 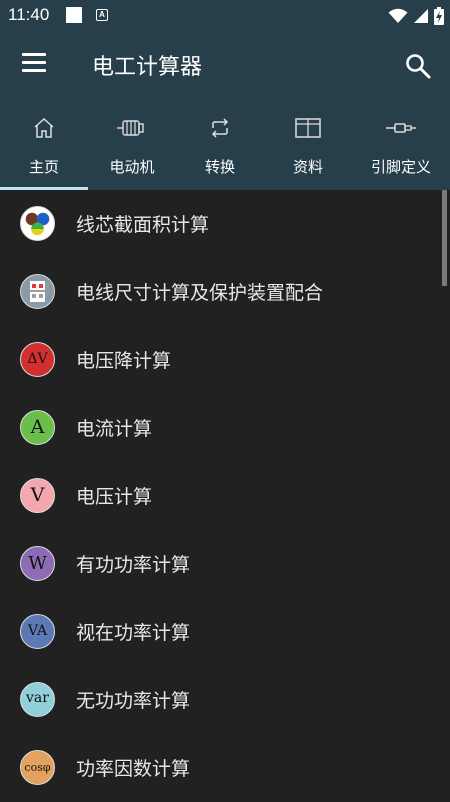 What do you see at coordinates (124, 361) in the screenshot?
I see `list-item-label: 电压降计算` at bounding box center [124, 361].